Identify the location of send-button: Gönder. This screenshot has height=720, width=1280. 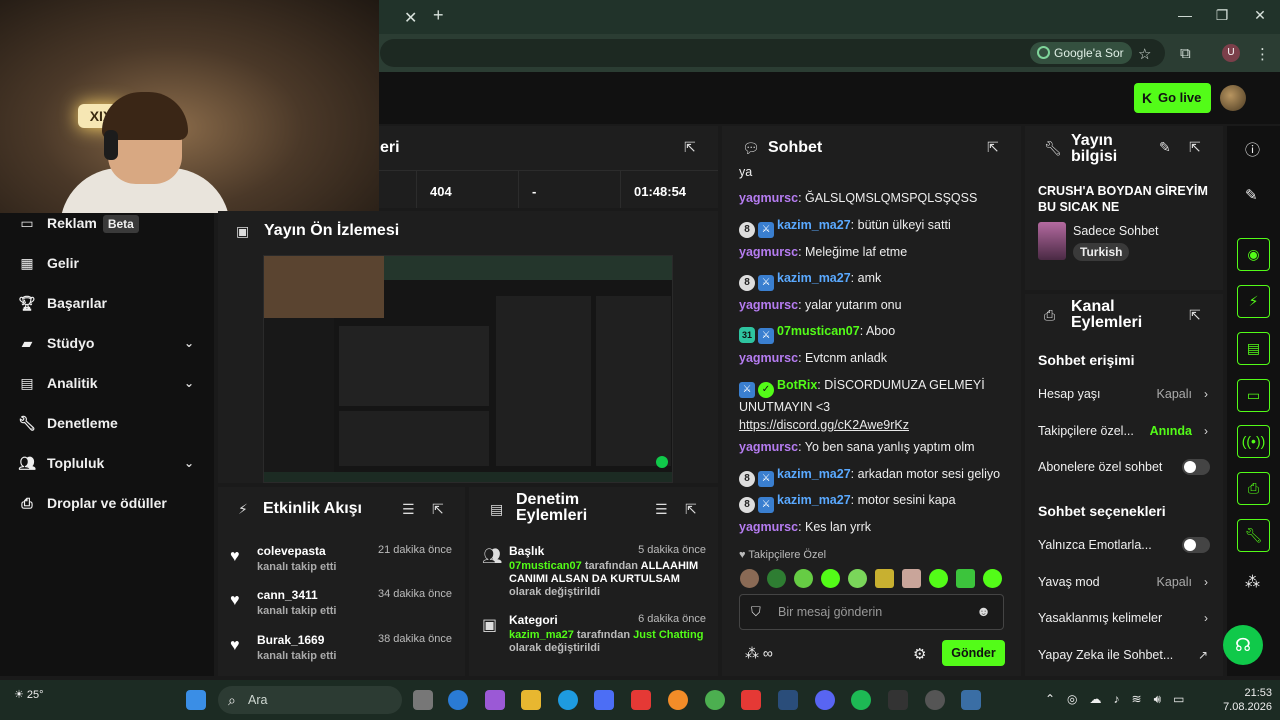
(973, 653).